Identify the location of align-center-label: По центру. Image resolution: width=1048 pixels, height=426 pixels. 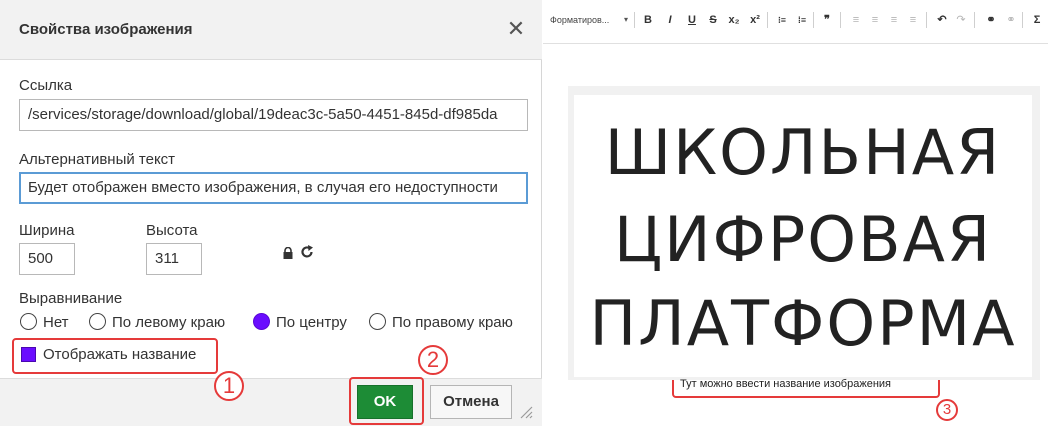
(311, 322).